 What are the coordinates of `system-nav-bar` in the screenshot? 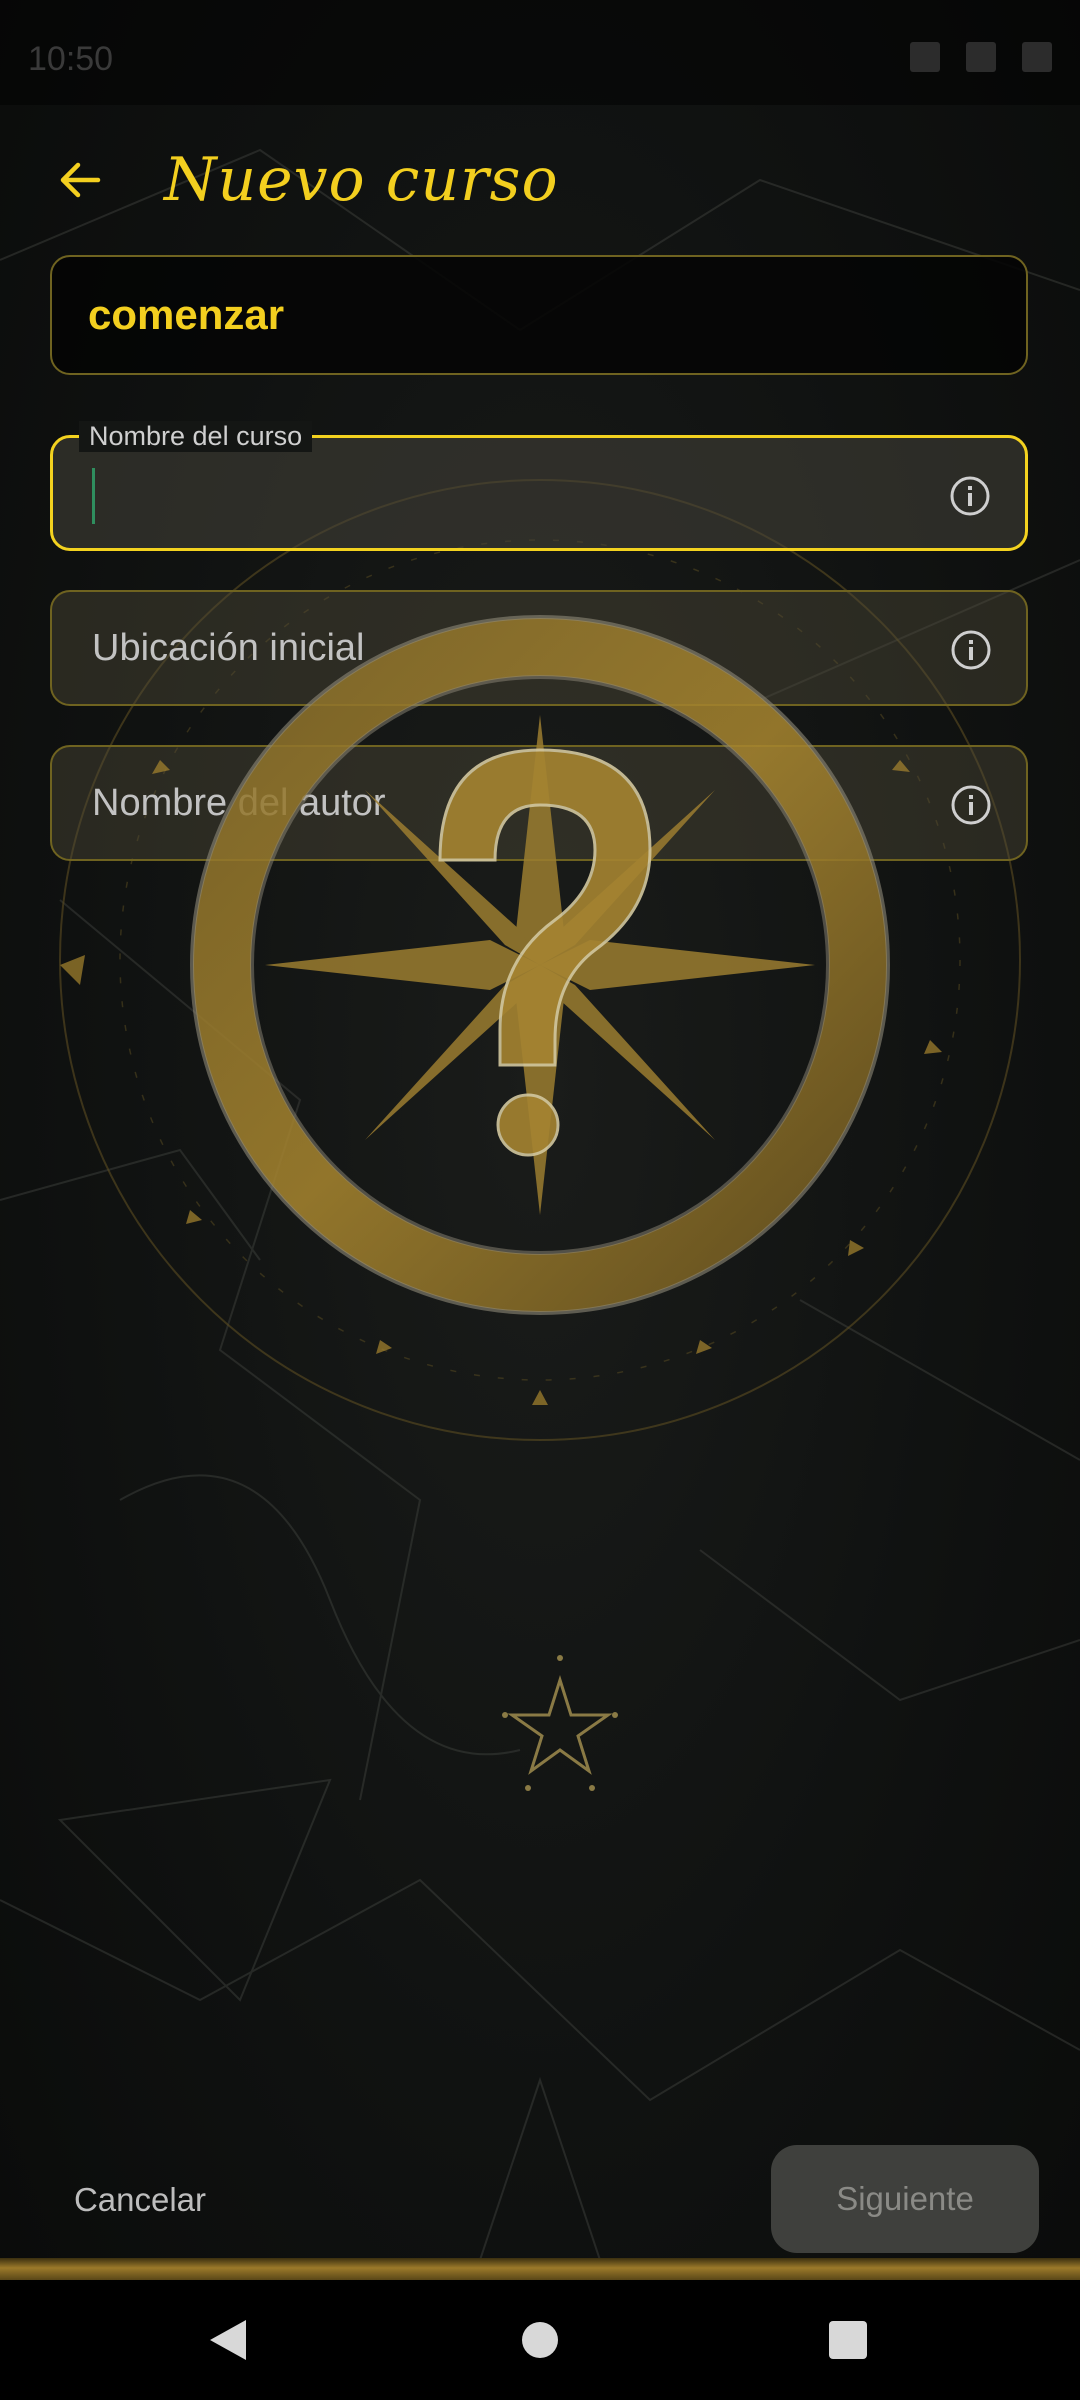 It's located at (540, 2340).